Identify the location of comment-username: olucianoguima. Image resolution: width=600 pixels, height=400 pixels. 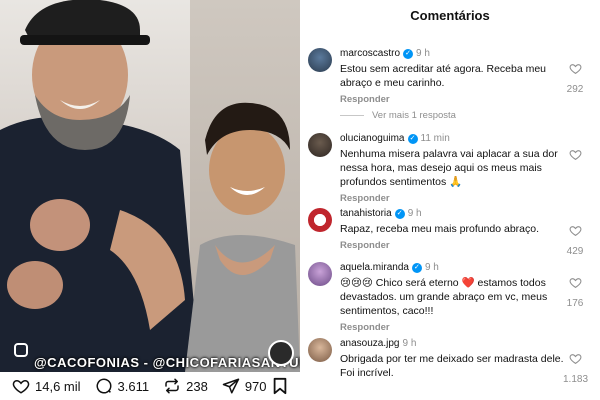
(372, 138).